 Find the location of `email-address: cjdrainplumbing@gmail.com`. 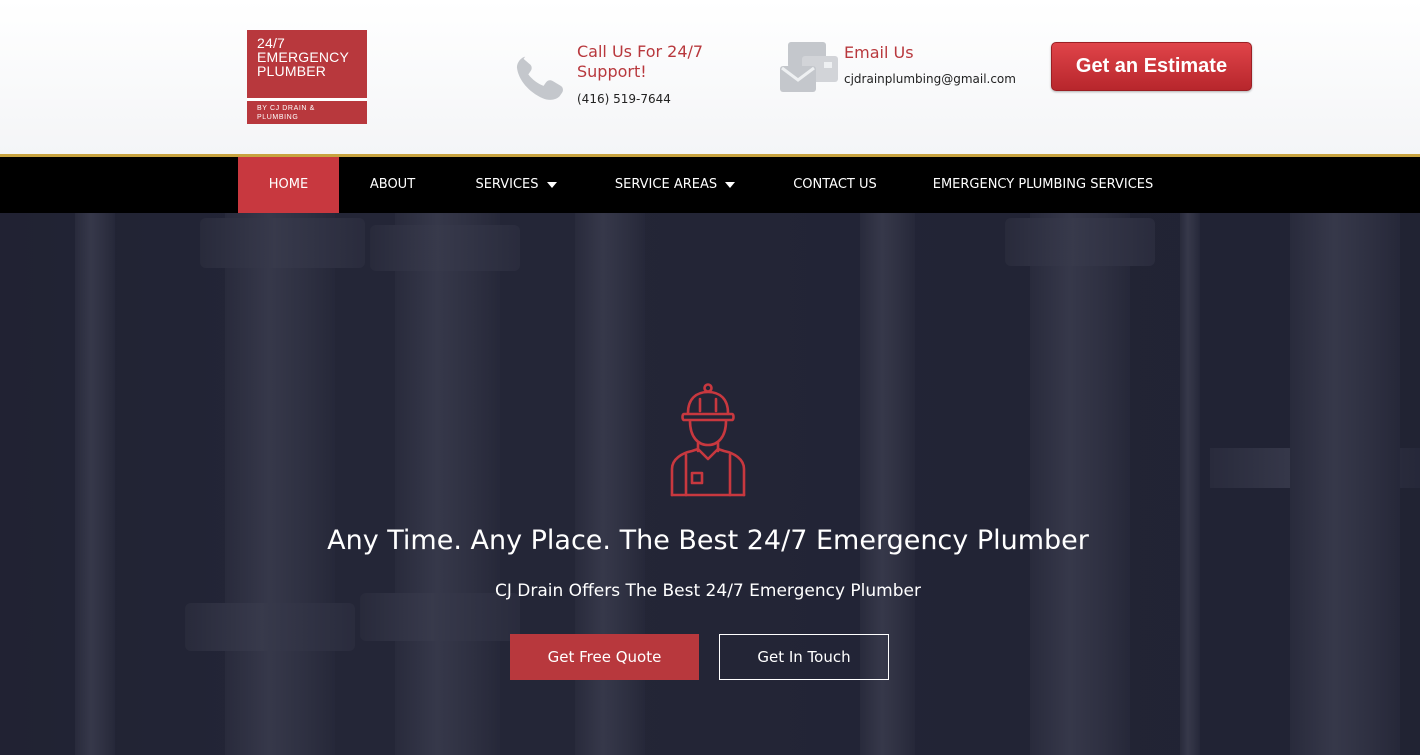

email-address: cjdrainplumbing@gmail.com is located at coordinates (930, 79).